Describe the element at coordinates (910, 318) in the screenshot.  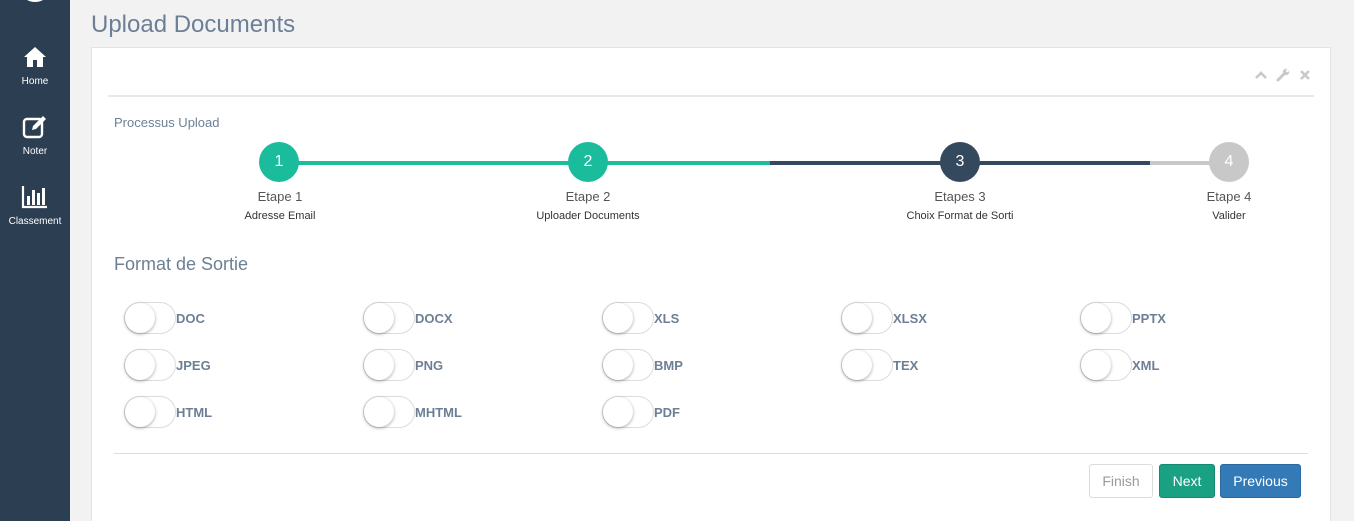
I see `toggle-label: XLSX` at that location.